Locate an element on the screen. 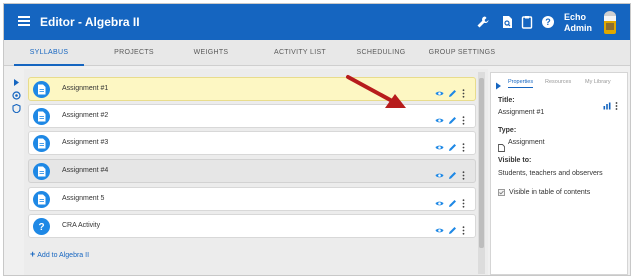 Image resolution: width=634 pixels, height=279 pixels. document-search-icon is located at coordinates (507, 22).